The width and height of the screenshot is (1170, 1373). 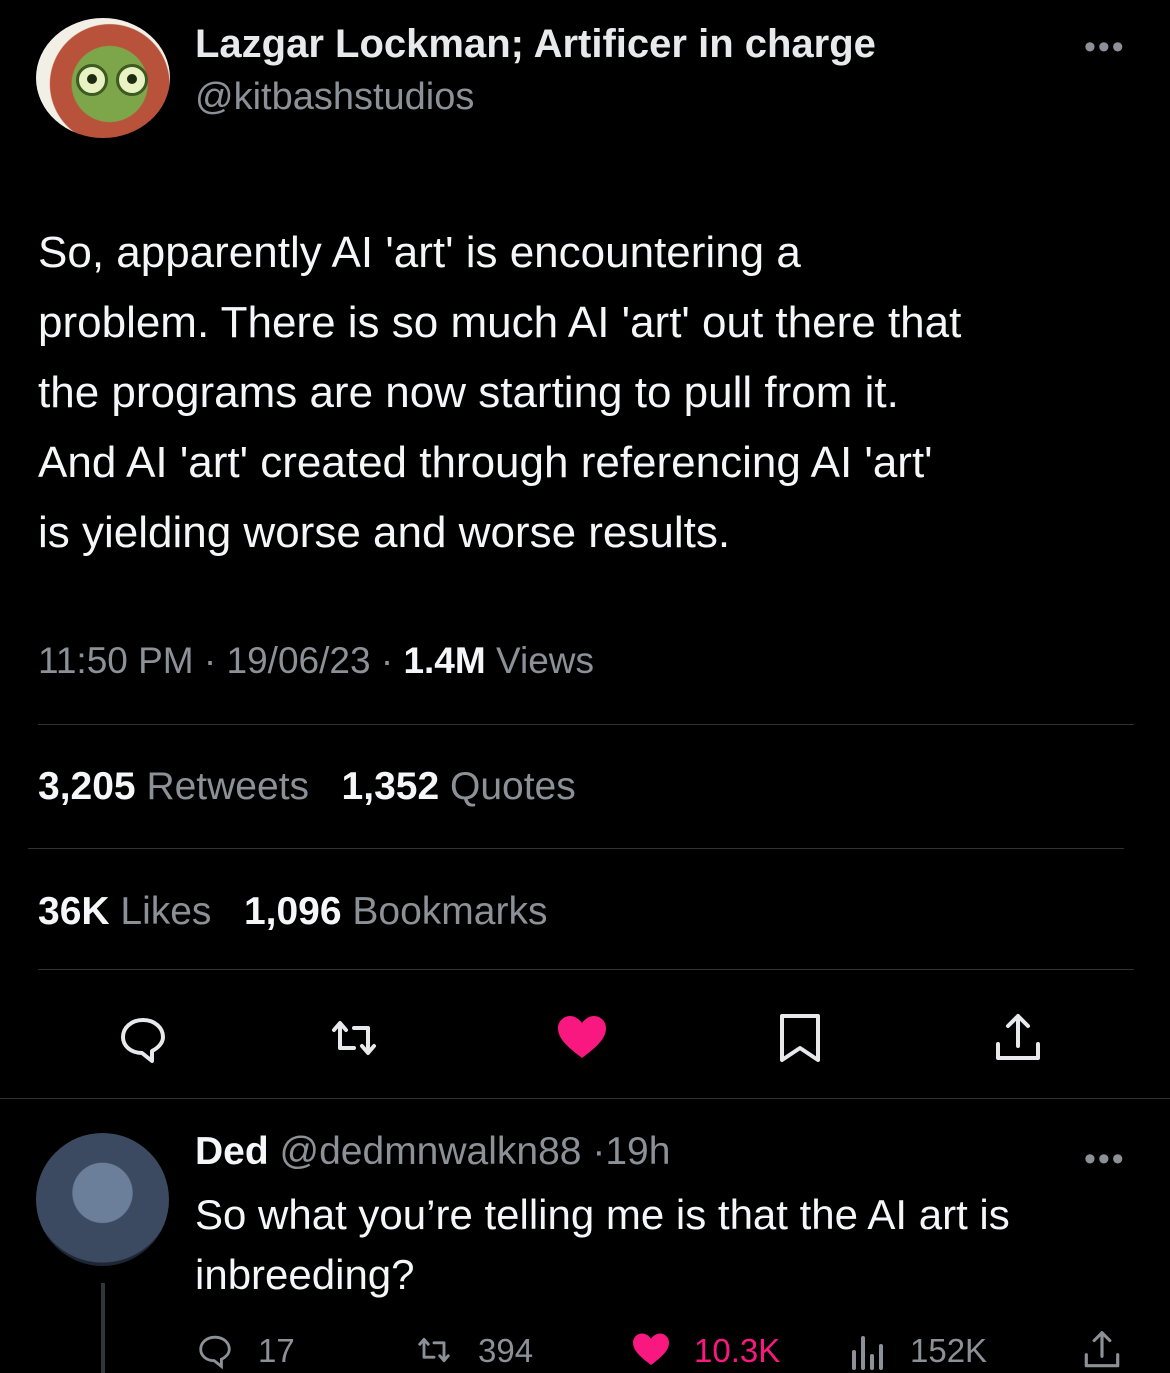 What do you see at coordinates (92, 80) in the screenshot?
I see `avatar-eye-left` at bounding box center [92, 80].